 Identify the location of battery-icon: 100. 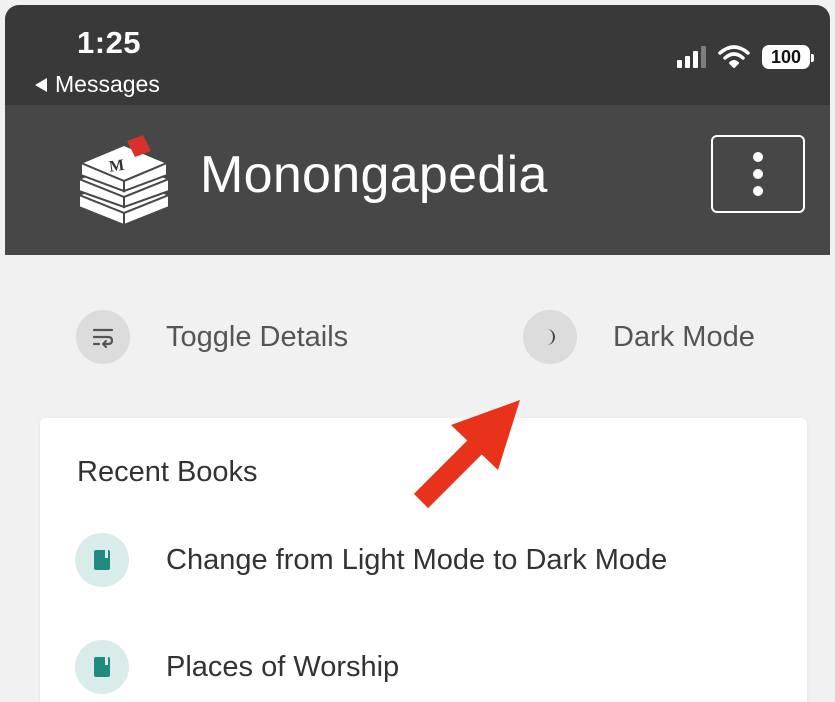
(788, 57).